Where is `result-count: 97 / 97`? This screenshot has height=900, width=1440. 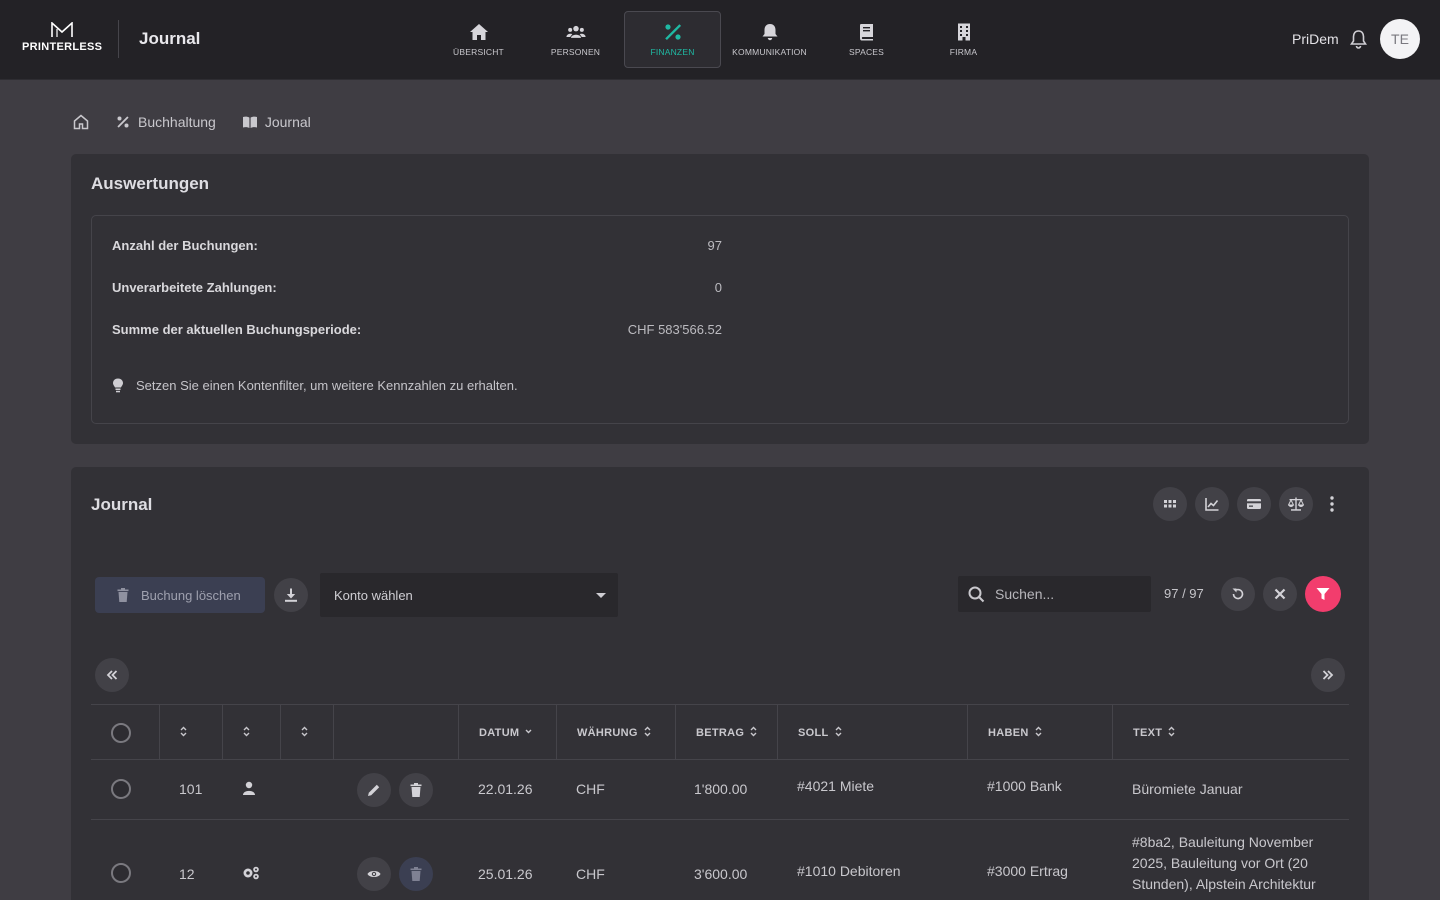 result-count: 97 / 97 is located at coordinates (1184, 593).